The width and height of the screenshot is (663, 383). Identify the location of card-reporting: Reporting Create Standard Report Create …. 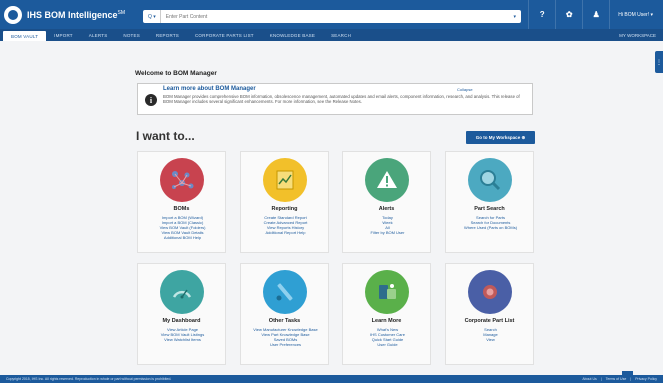
(284, 202).